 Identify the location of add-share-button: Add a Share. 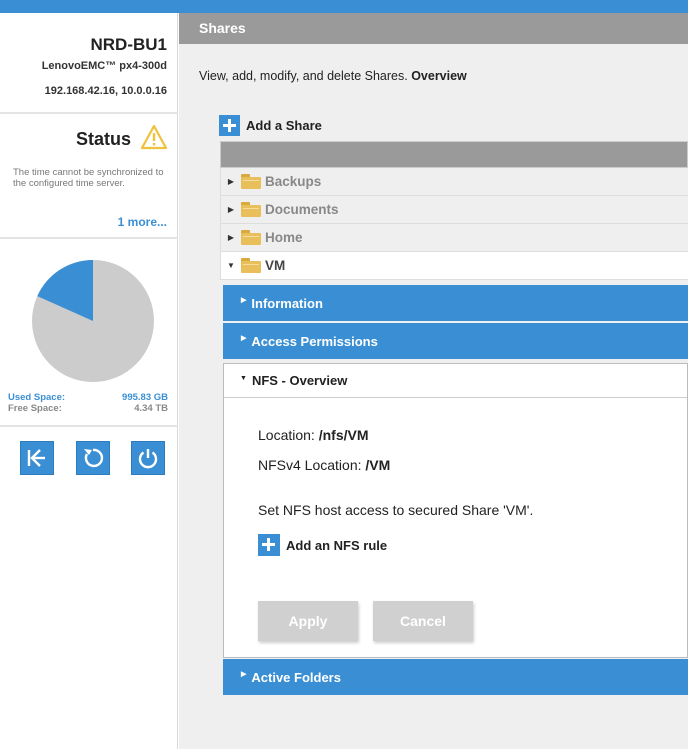
(270, 125).